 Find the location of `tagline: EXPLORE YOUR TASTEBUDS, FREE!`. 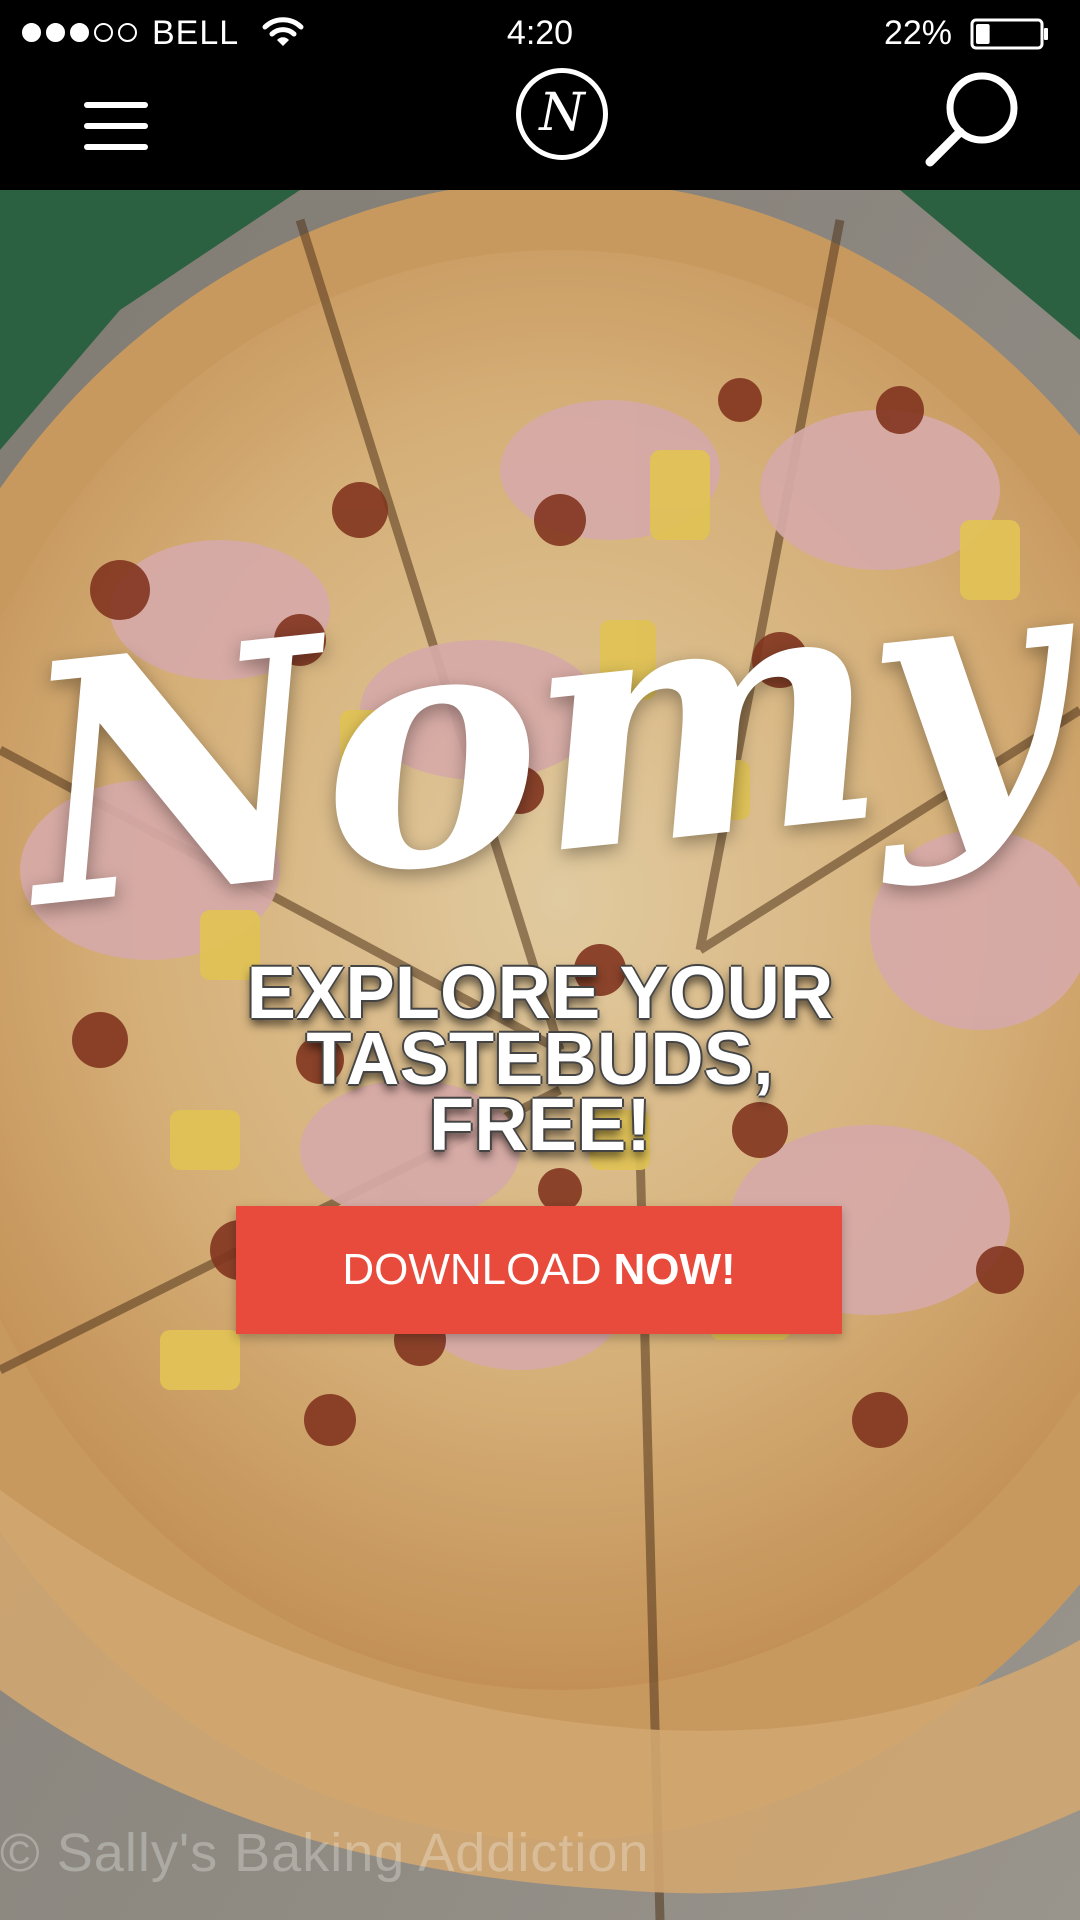

tagline: EXPLORE YOUR TASTEBUDS, FREE! is located at coordinates (540, 1061).